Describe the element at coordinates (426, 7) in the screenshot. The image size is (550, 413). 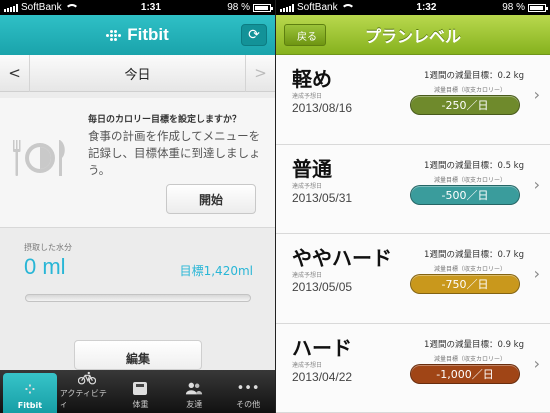
I see `clock: 1:32` at that location.